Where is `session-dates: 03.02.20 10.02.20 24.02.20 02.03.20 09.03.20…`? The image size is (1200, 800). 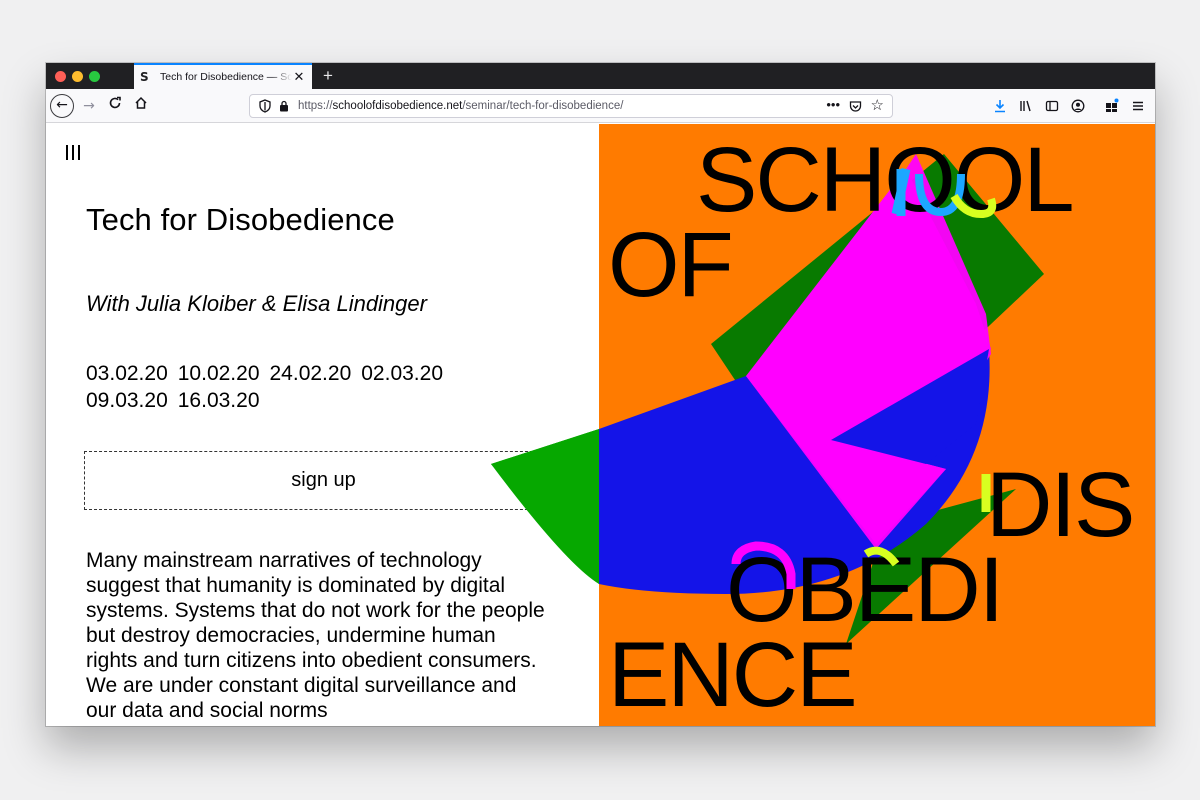
session-dates: 03.02.20 10.02.20 24.02.20 02.03.20 09.03.20… is located at coordinates (296, 387).